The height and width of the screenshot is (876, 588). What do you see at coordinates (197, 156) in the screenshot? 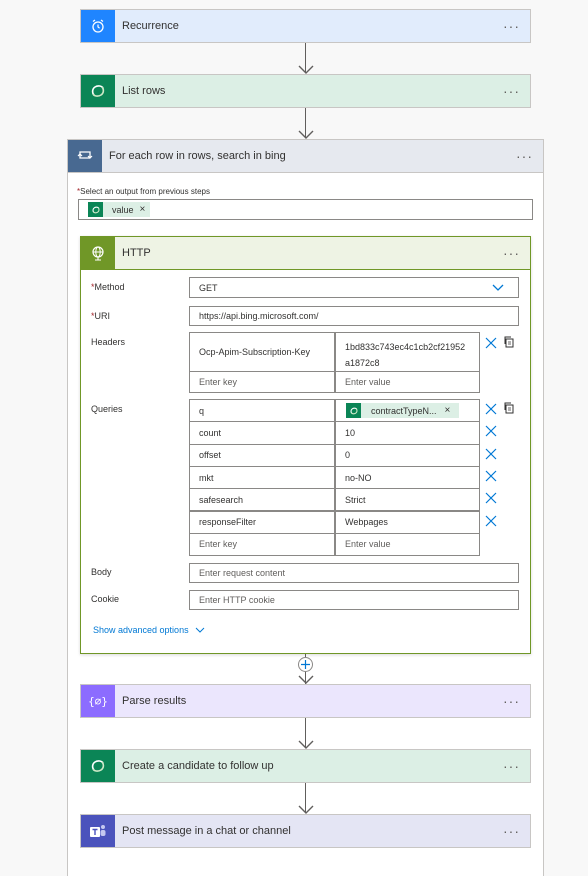
I see `foreach-title: For each row in rows, search in bing` at bounding box center [197, 156].